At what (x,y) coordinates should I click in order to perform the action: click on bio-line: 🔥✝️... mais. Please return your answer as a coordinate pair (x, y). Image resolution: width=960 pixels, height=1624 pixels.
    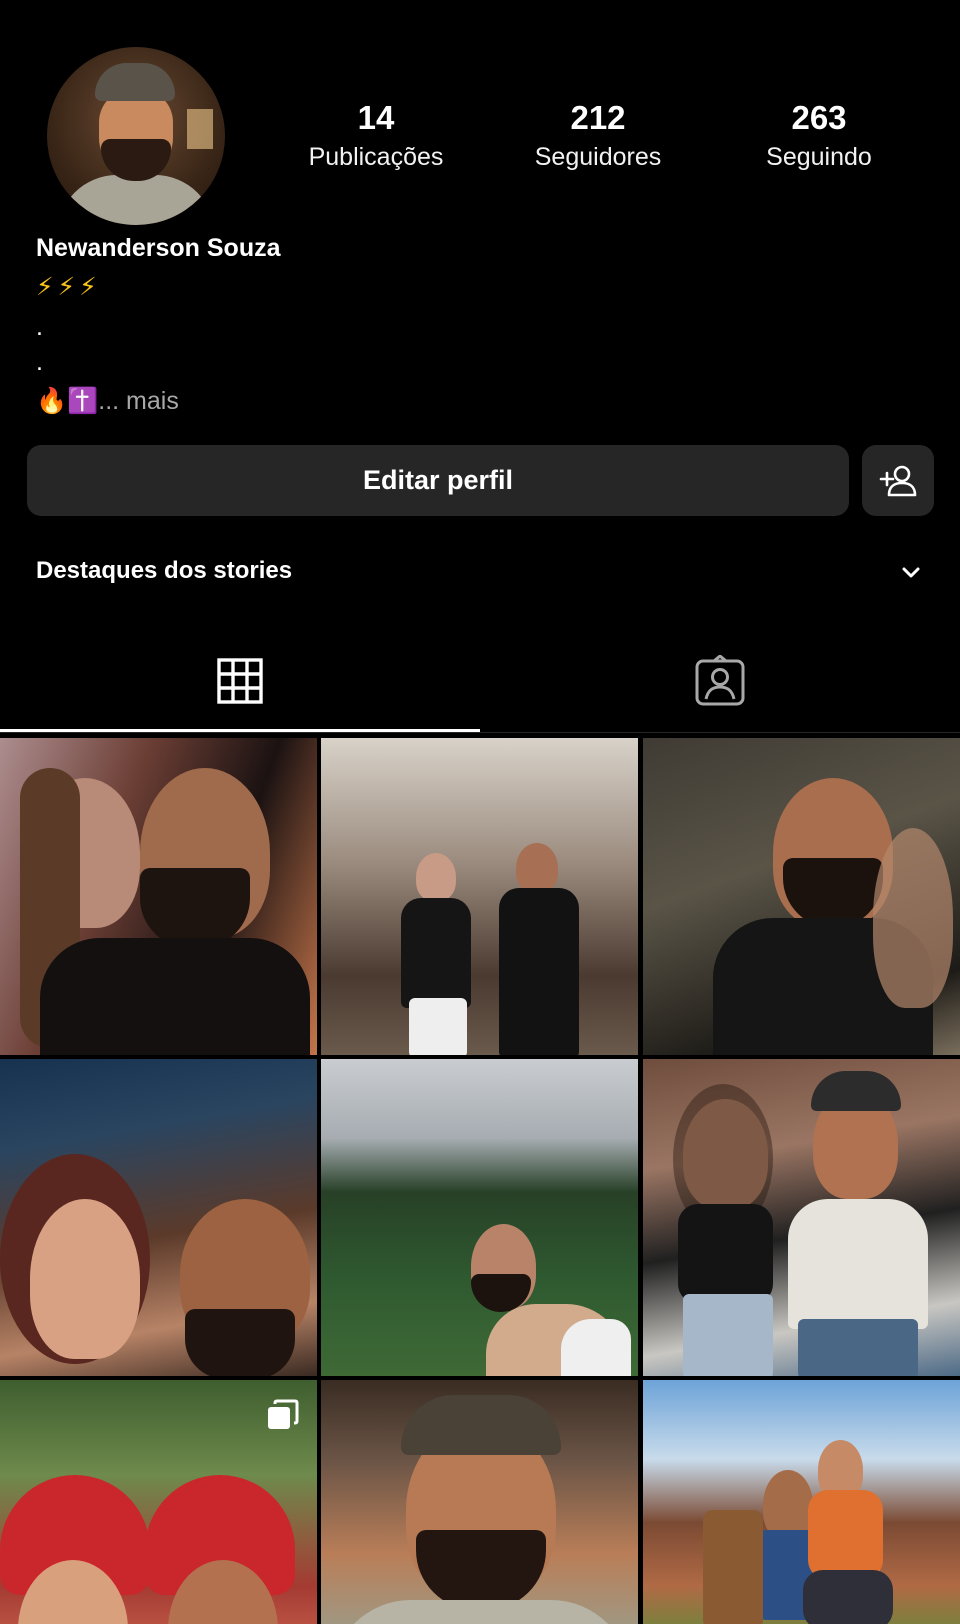
    Looking at the image, I should click on (107, 401).